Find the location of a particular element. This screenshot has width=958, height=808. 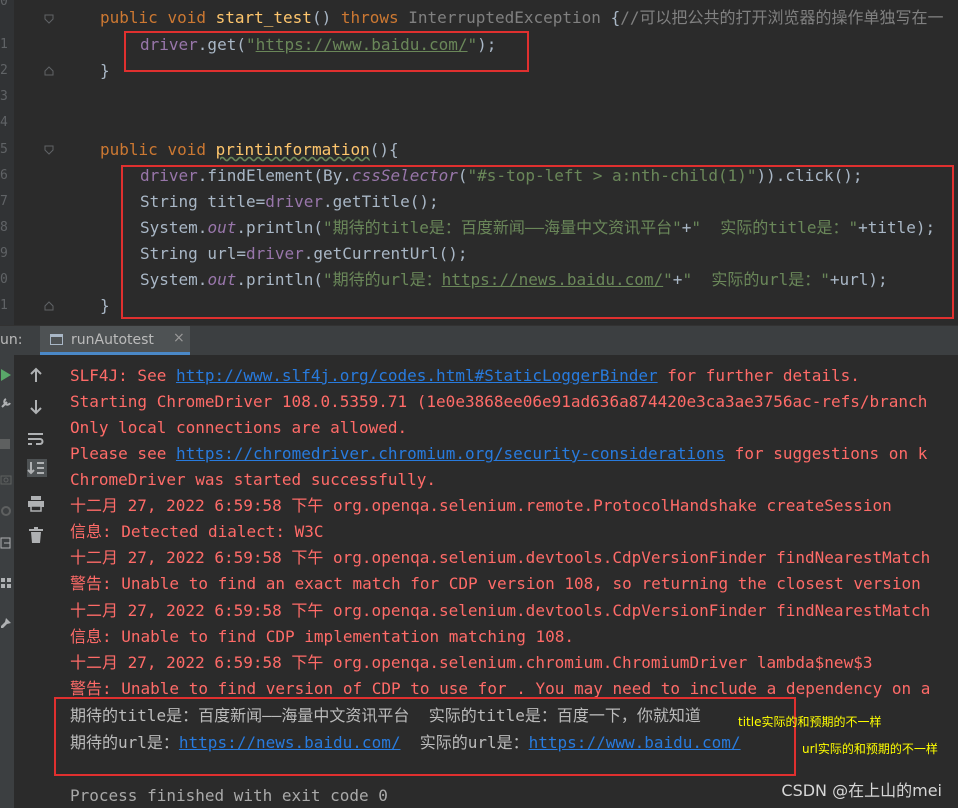

camera-icon is located at coordinates (6, 479).